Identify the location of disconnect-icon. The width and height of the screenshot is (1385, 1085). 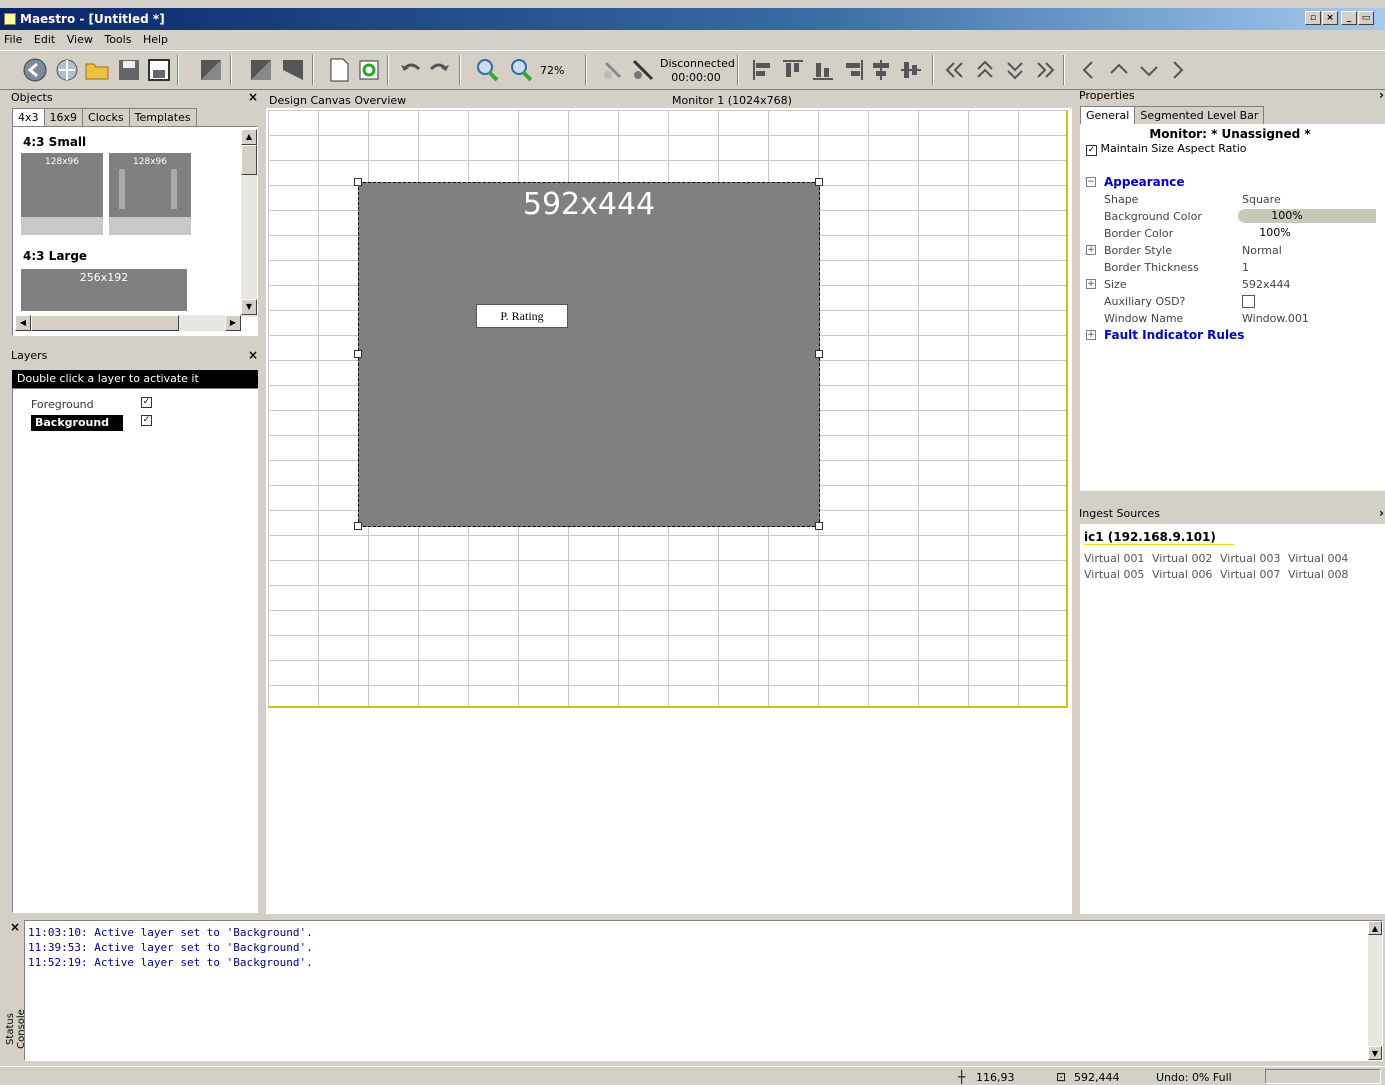
(643, 70).